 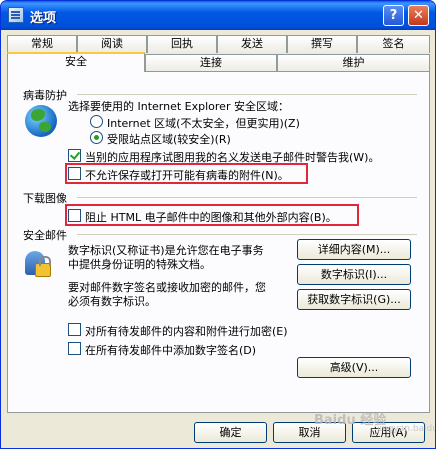 I want to click on warn-send-checkbox, so click(x=74, y=155).